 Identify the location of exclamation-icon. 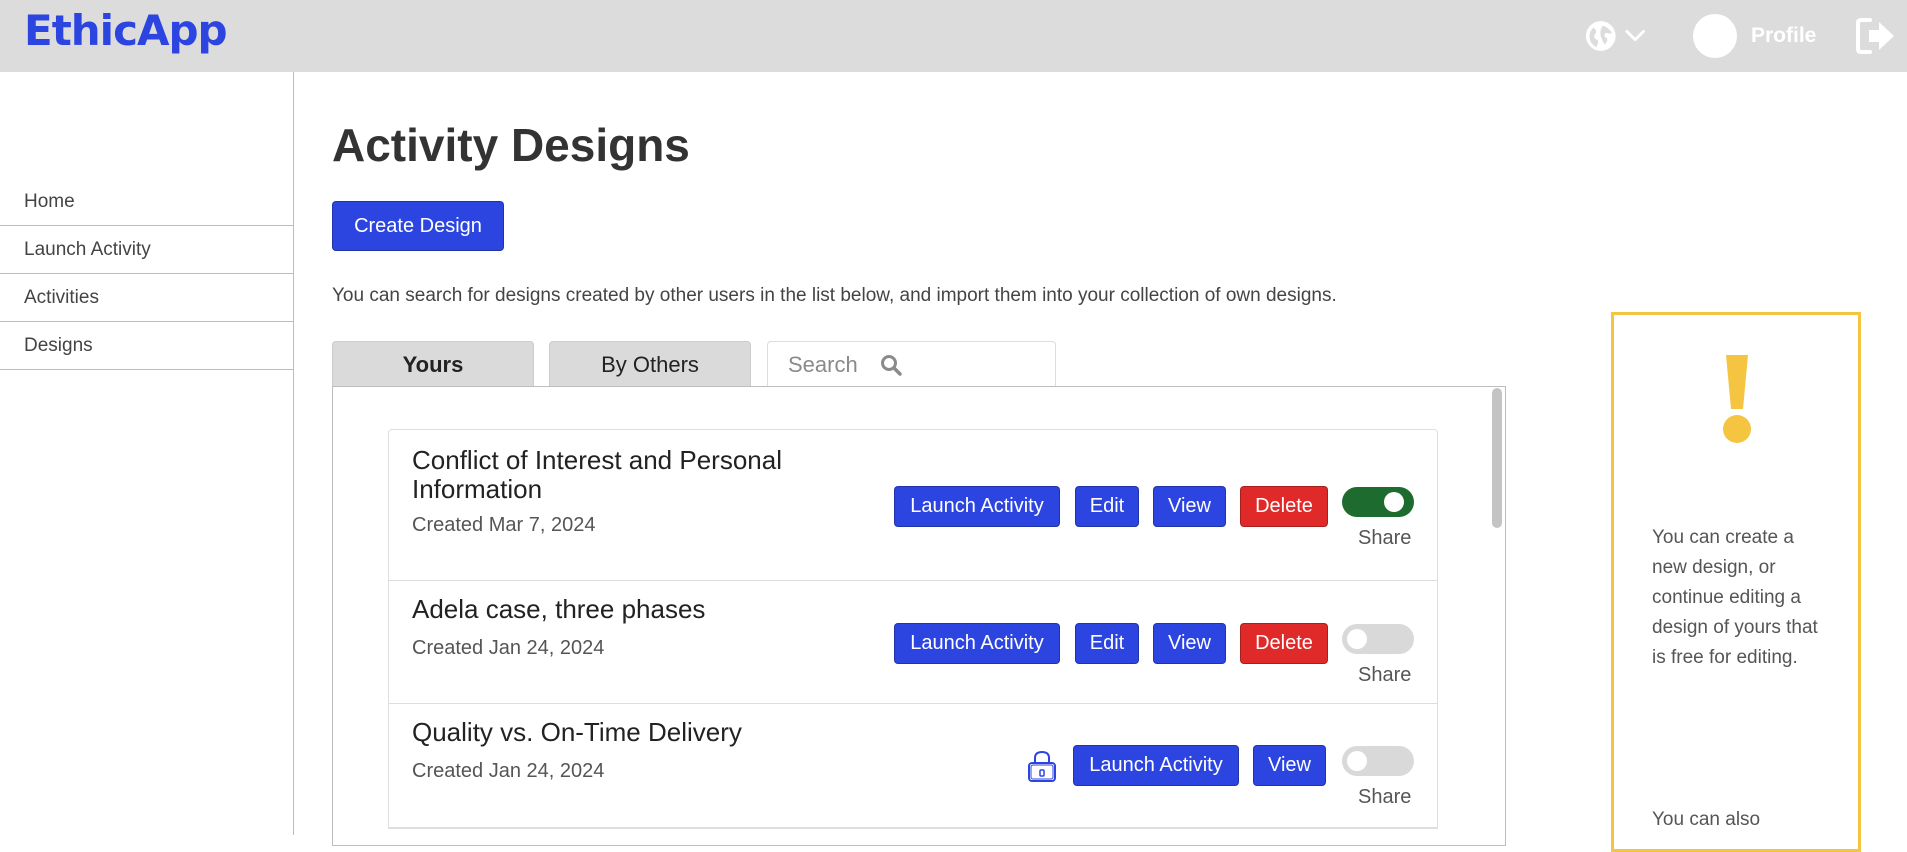
(1737, 399).